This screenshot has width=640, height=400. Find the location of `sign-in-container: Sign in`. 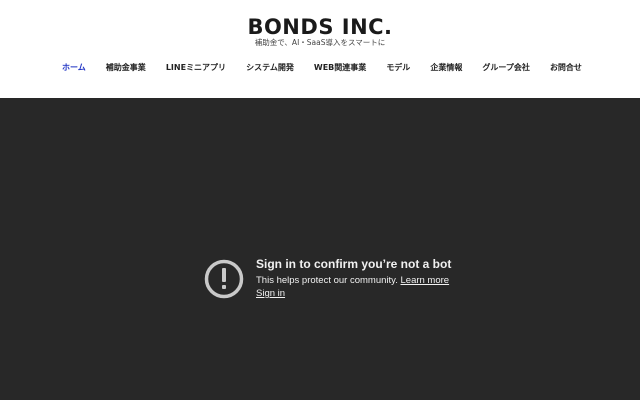

sign-in-container: Sign in is located at coordinates (270, 293).